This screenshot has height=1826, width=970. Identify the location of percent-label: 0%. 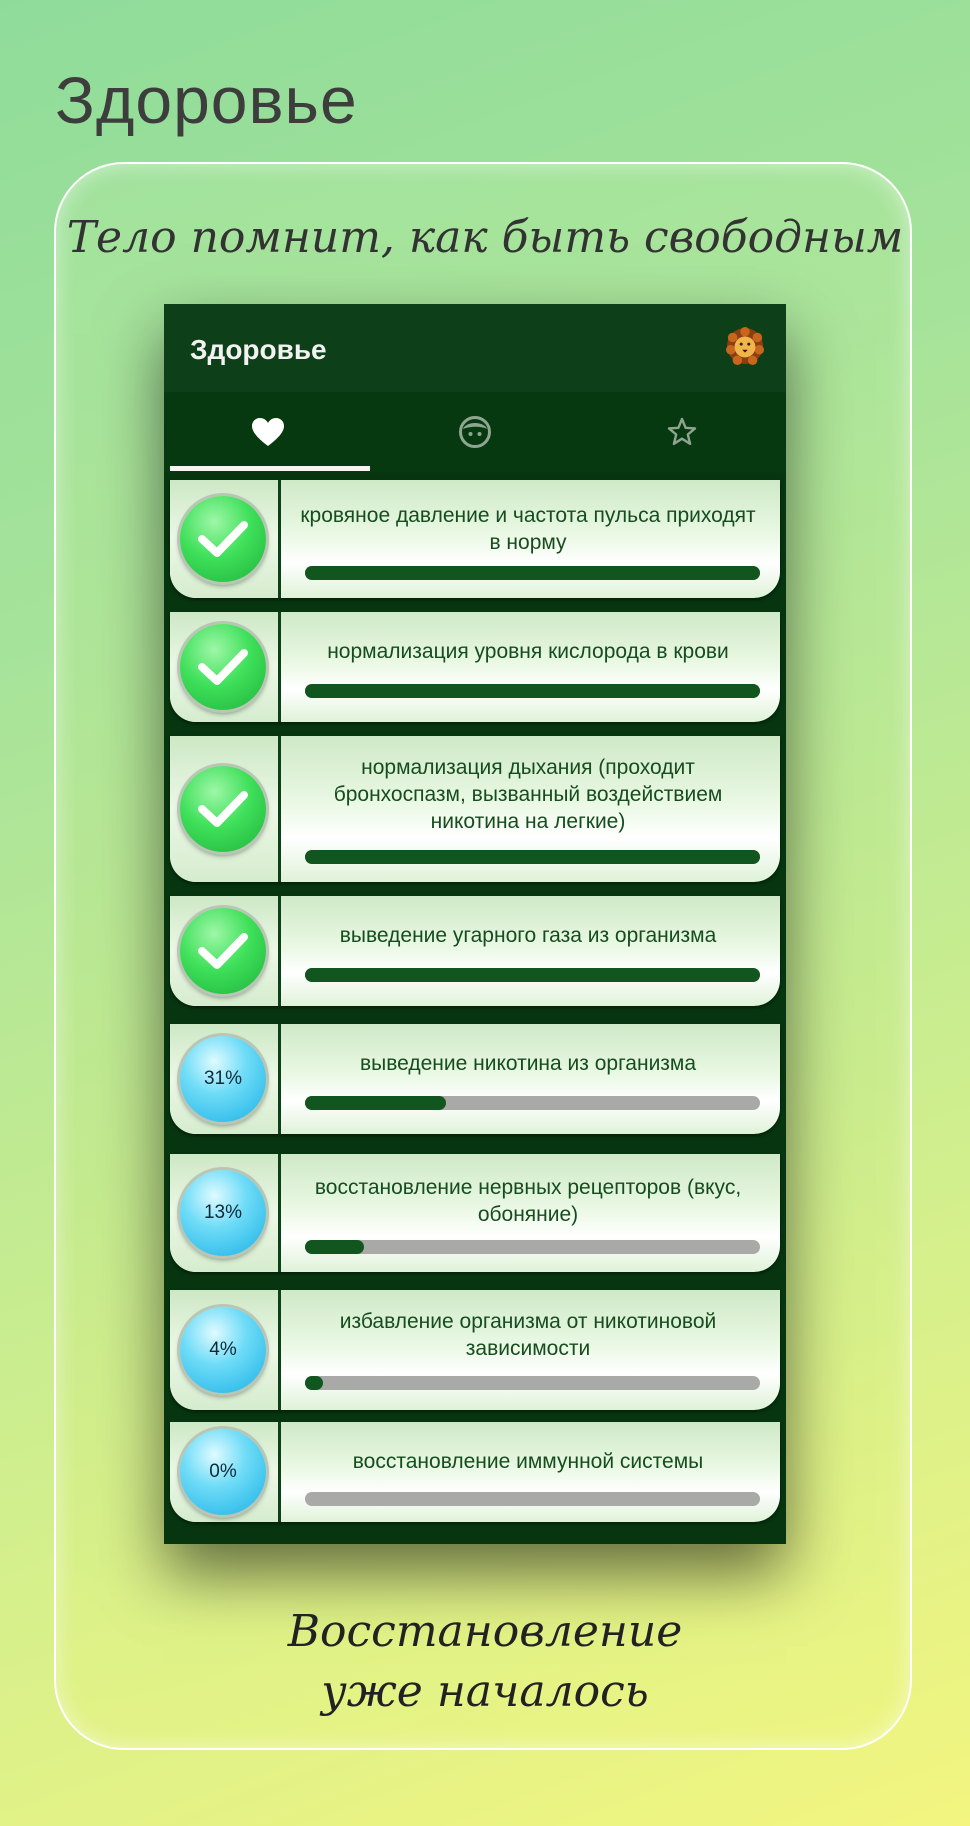
(223, 1471).